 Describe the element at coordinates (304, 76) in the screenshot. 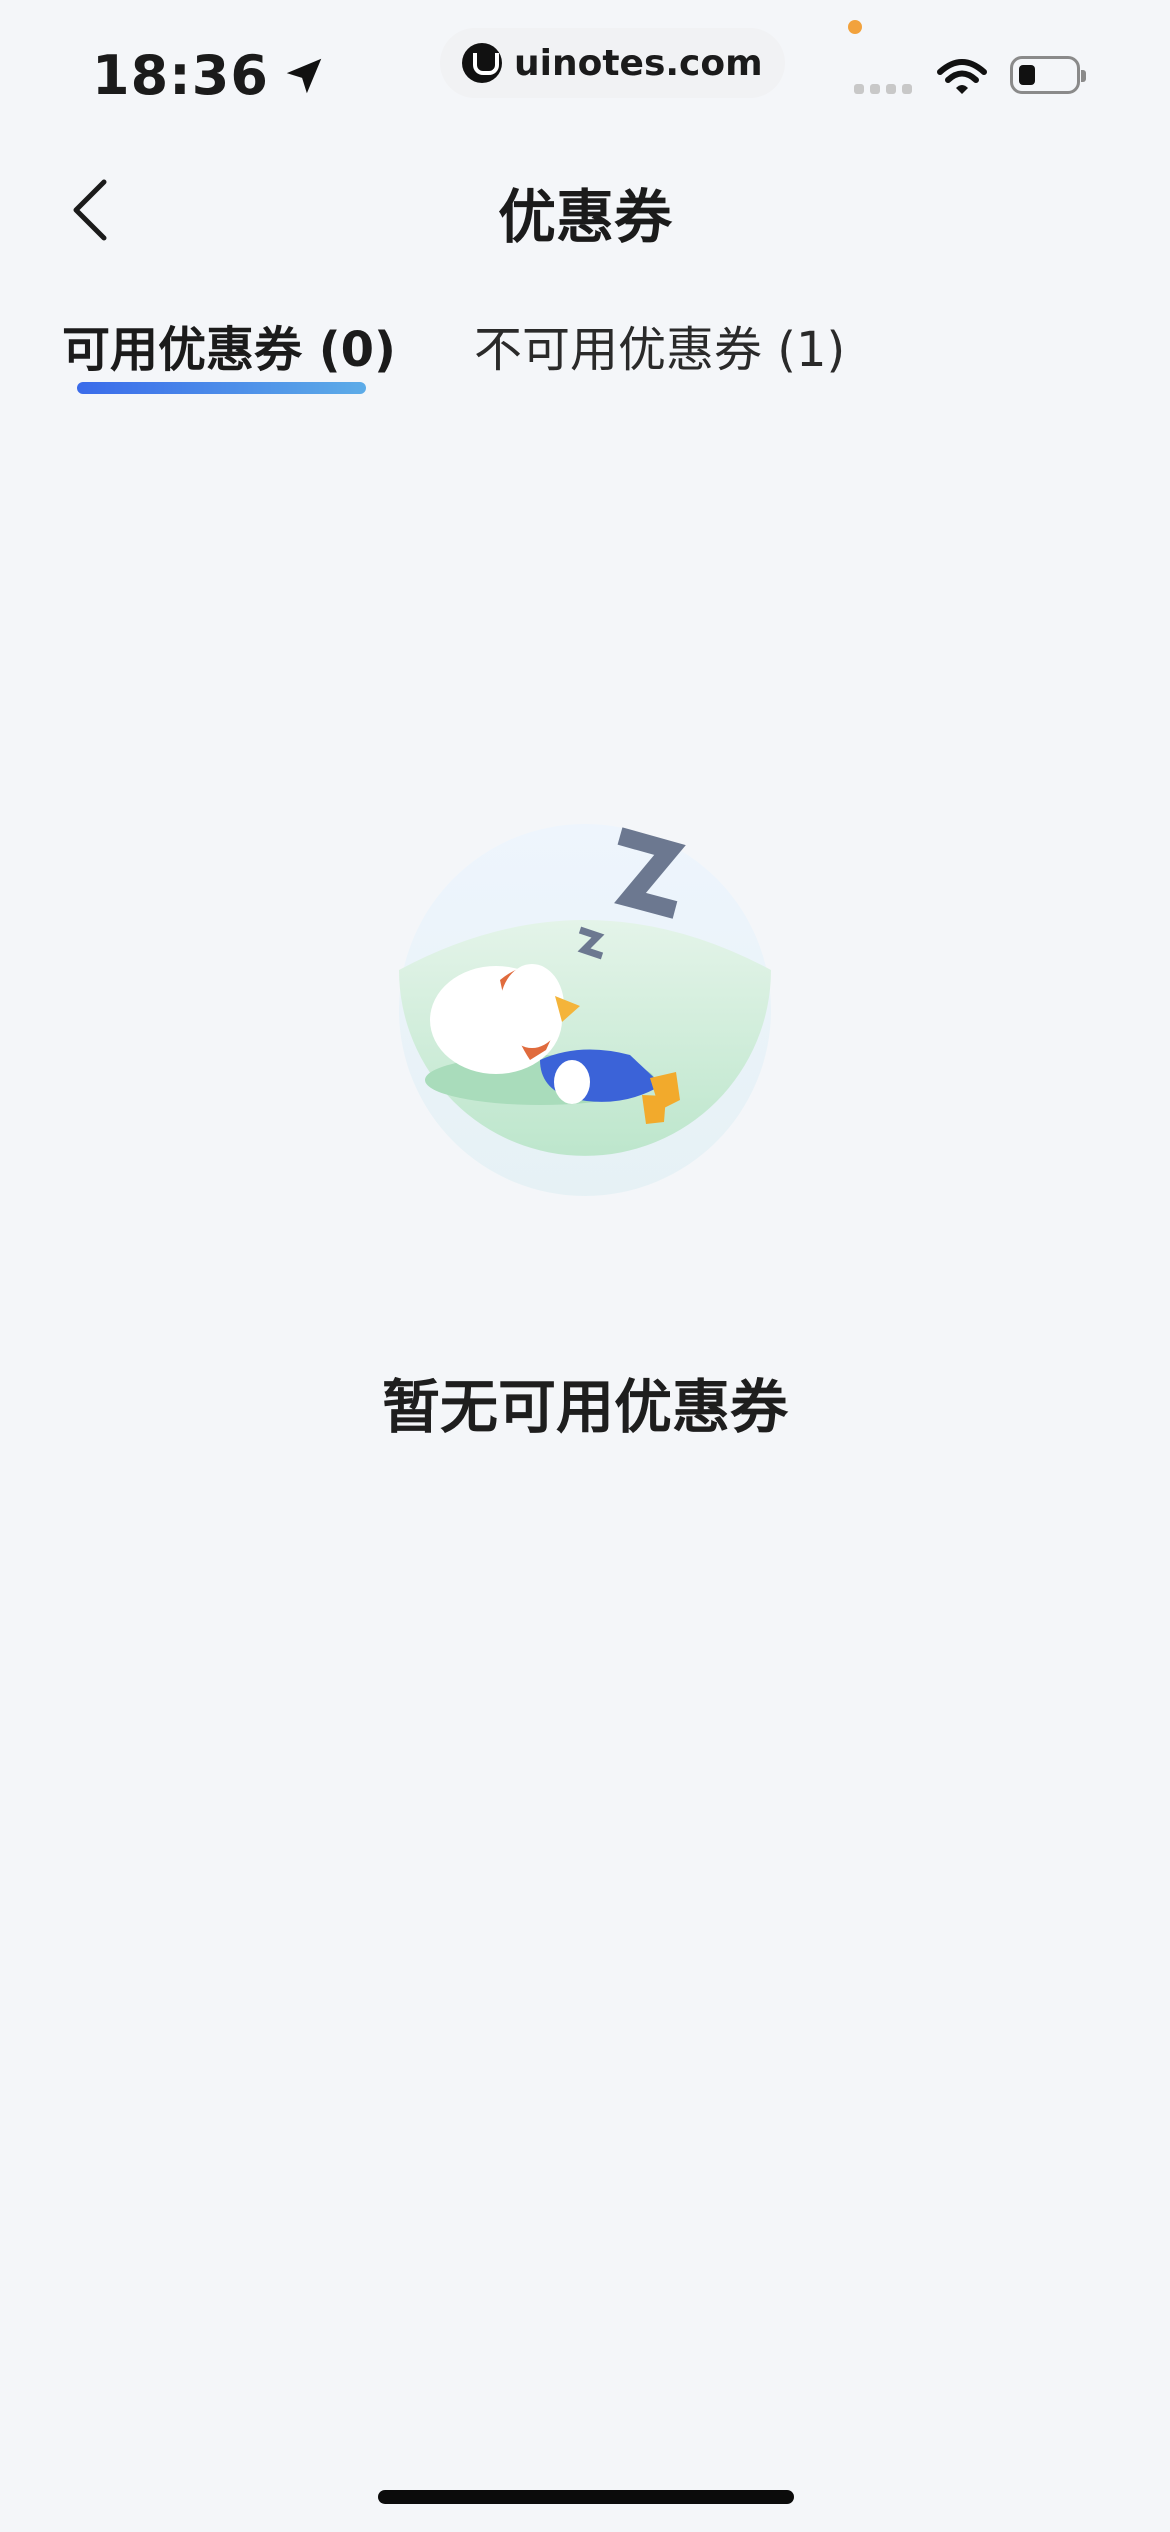

I see `location-arrow-icon` at that location.